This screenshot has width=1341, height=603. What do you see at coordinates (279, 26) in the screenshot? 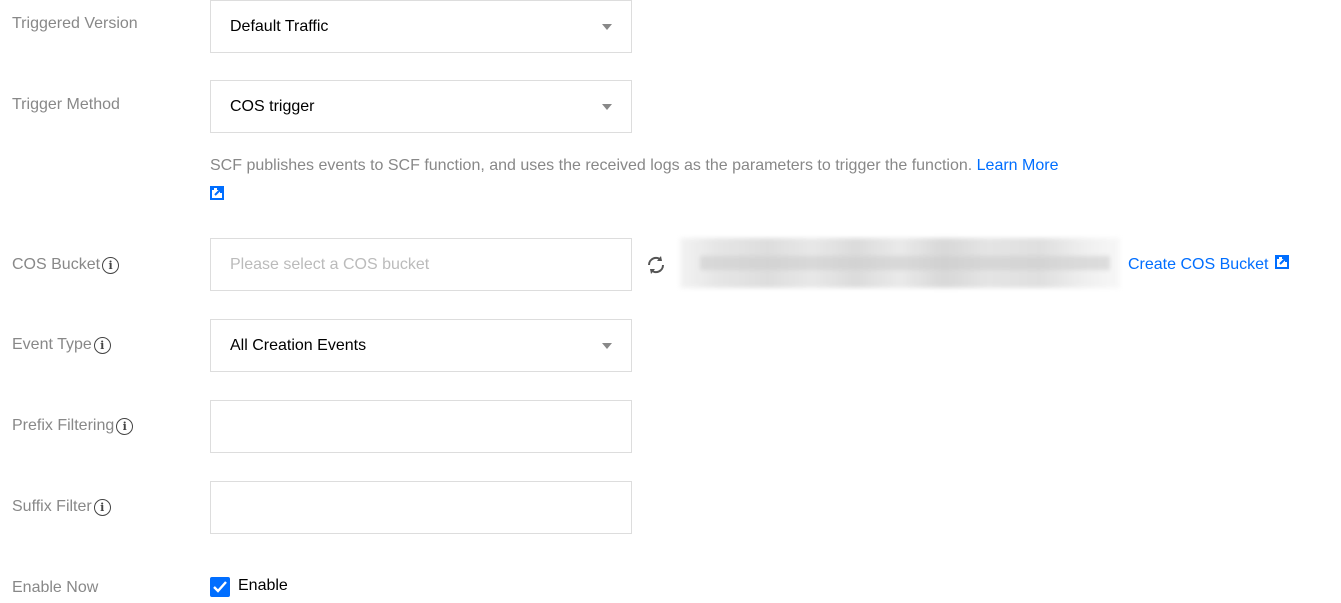
I see `triggered-version-value: Default Traffic` at bounding box center [279, 26].